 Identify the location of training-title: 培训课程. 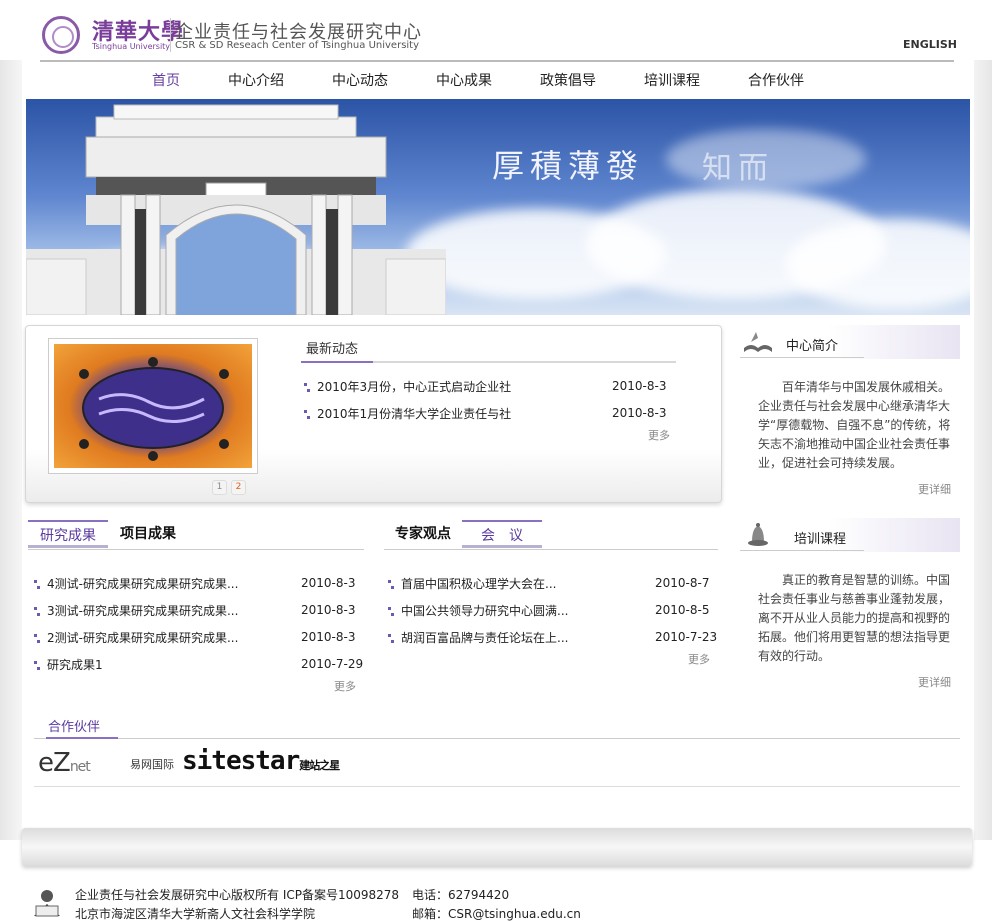
(820, 539).